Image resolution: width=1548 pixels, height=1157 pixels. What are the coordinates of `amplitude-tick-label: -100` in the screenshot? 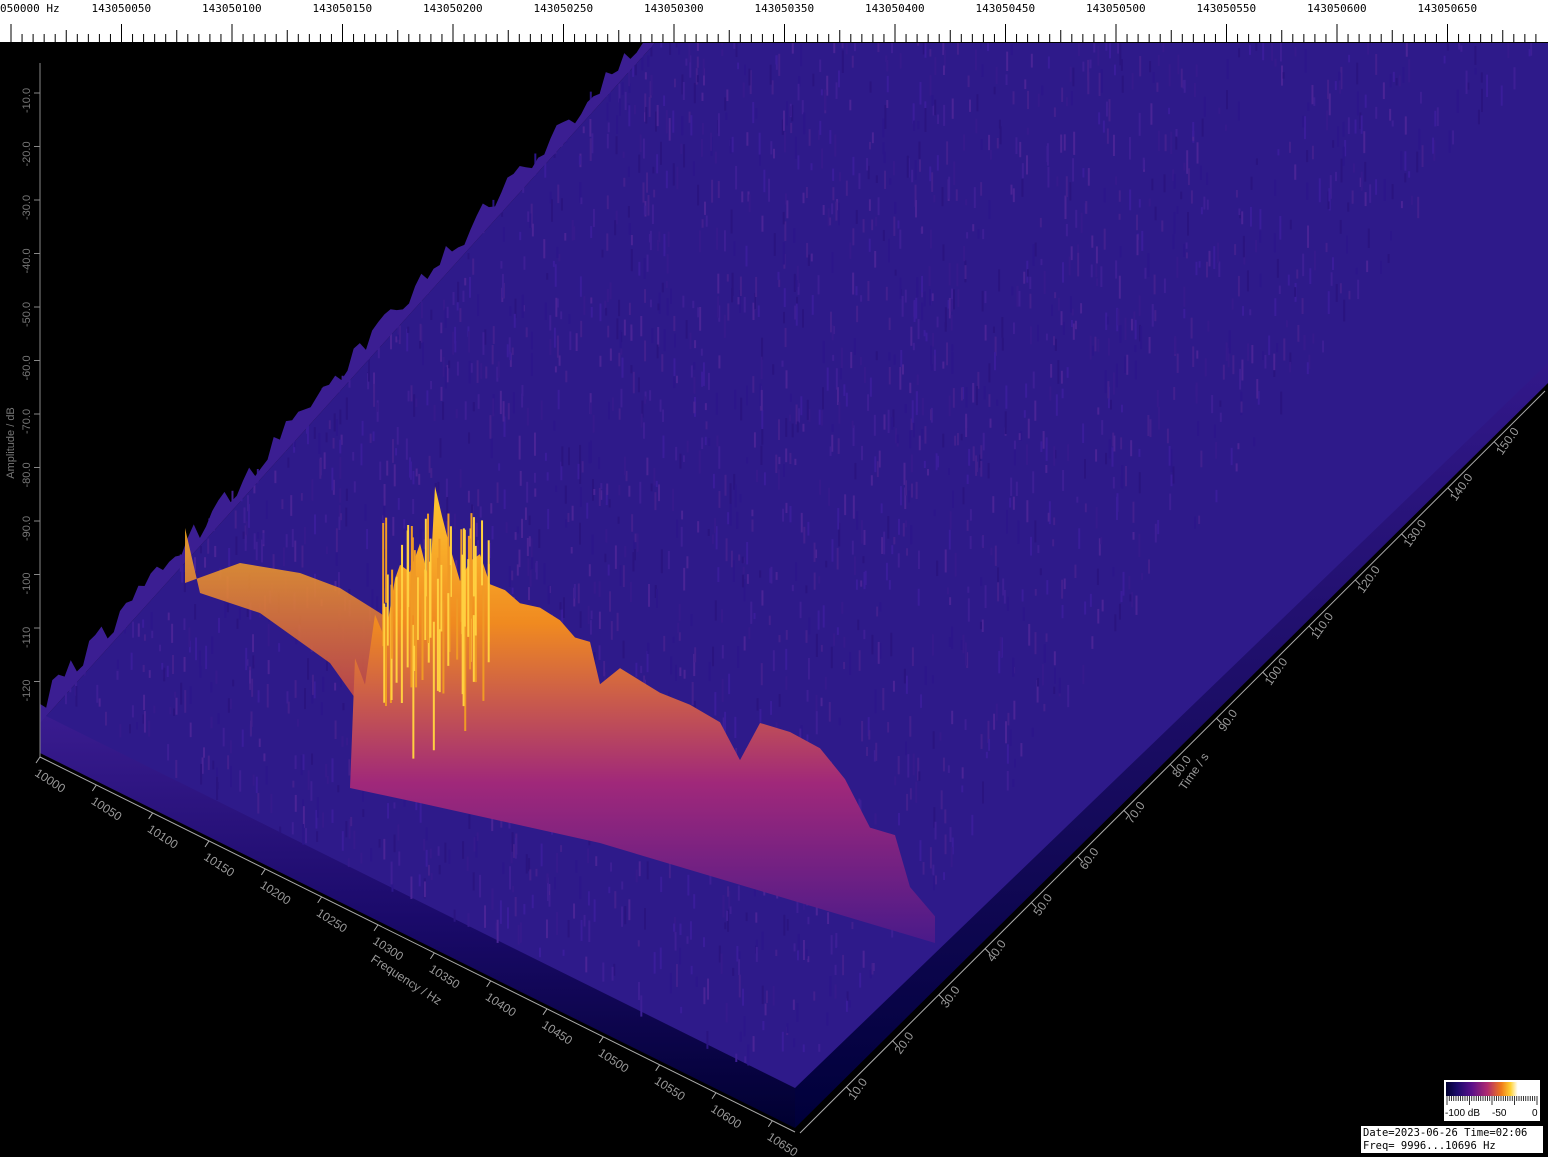 It's located at (27, 583).